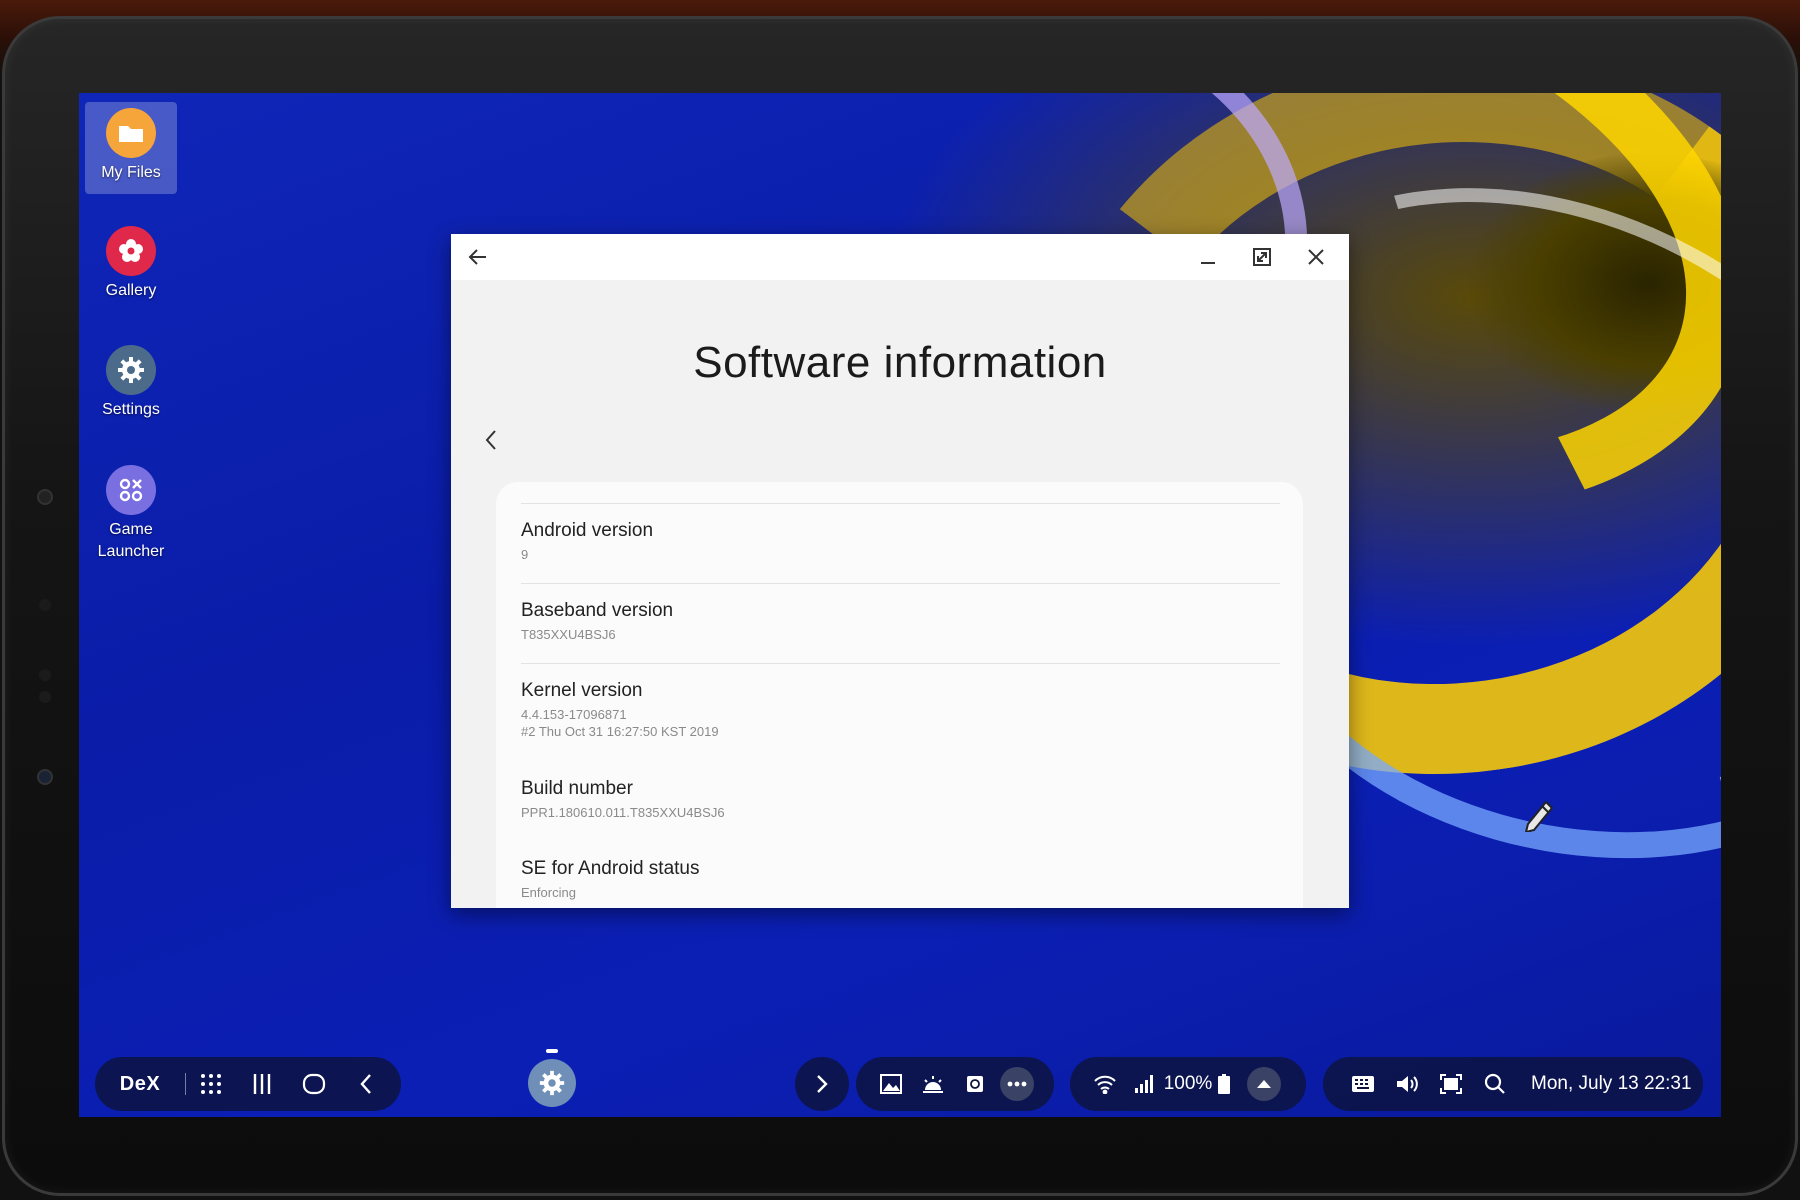 Image resolution: width=1800 pixels, height=1200 pixels. I want to click on window-titlebar, so click(900, 257).